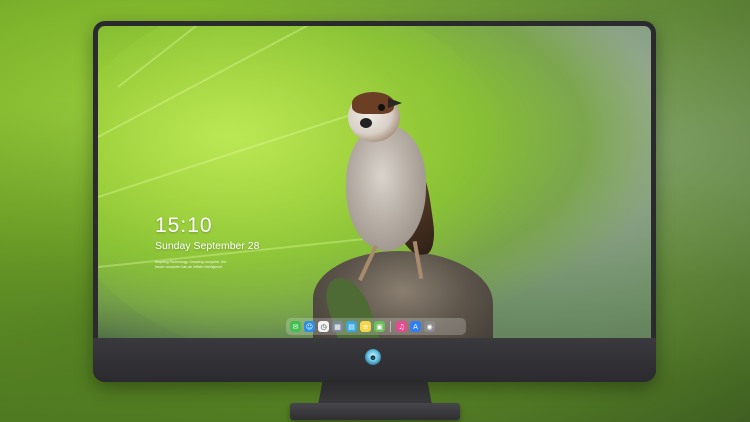  What do you see at coordinates (395, 103) in the screenshot?
I see `bird-beak` at bounding box center [395, 103].